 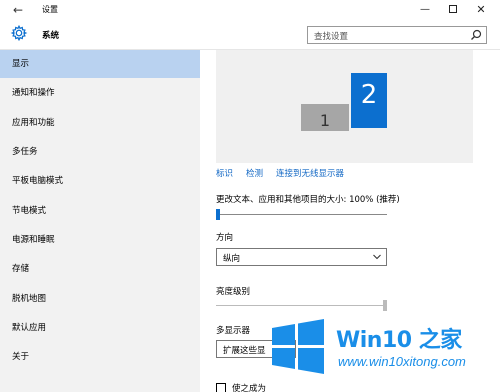 I want to click on sidebar-item-storage: 存储, so click(x=100, y=269).